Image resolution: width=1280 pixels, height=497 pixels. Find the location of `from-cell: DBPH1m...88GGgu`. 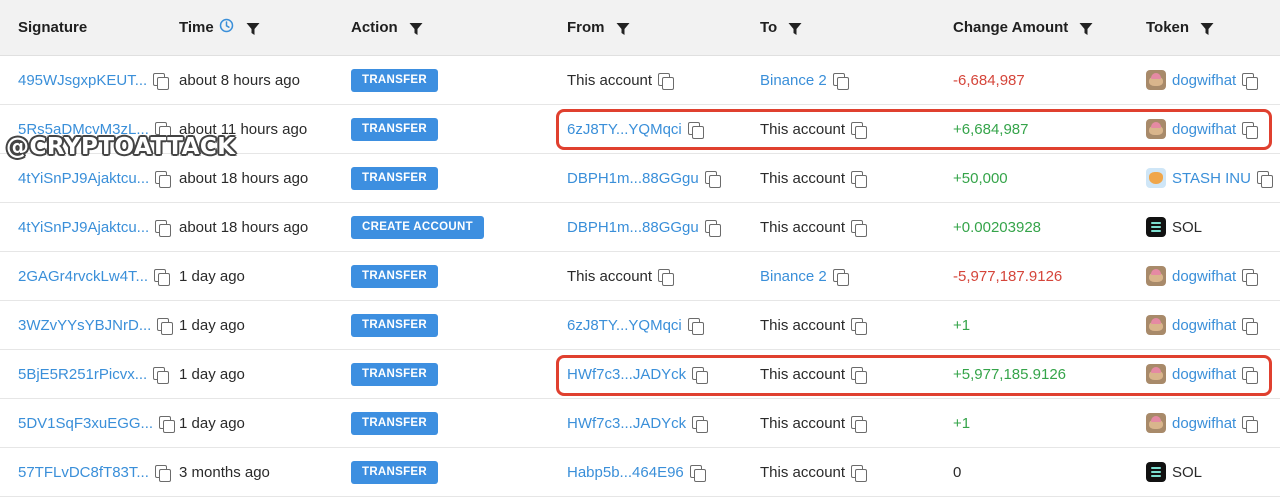

from-cell: DBPH1m...88GGgu is located at coordinates (644, 227).